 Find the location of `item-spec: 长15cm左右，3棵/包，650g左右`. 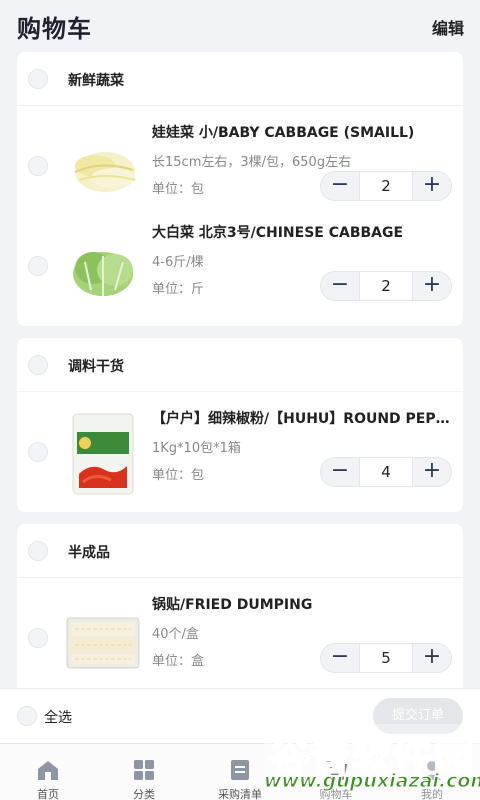

item-spec: 长15cm左右，3棵/包，650g左右 is located at coordinates (252, 162).